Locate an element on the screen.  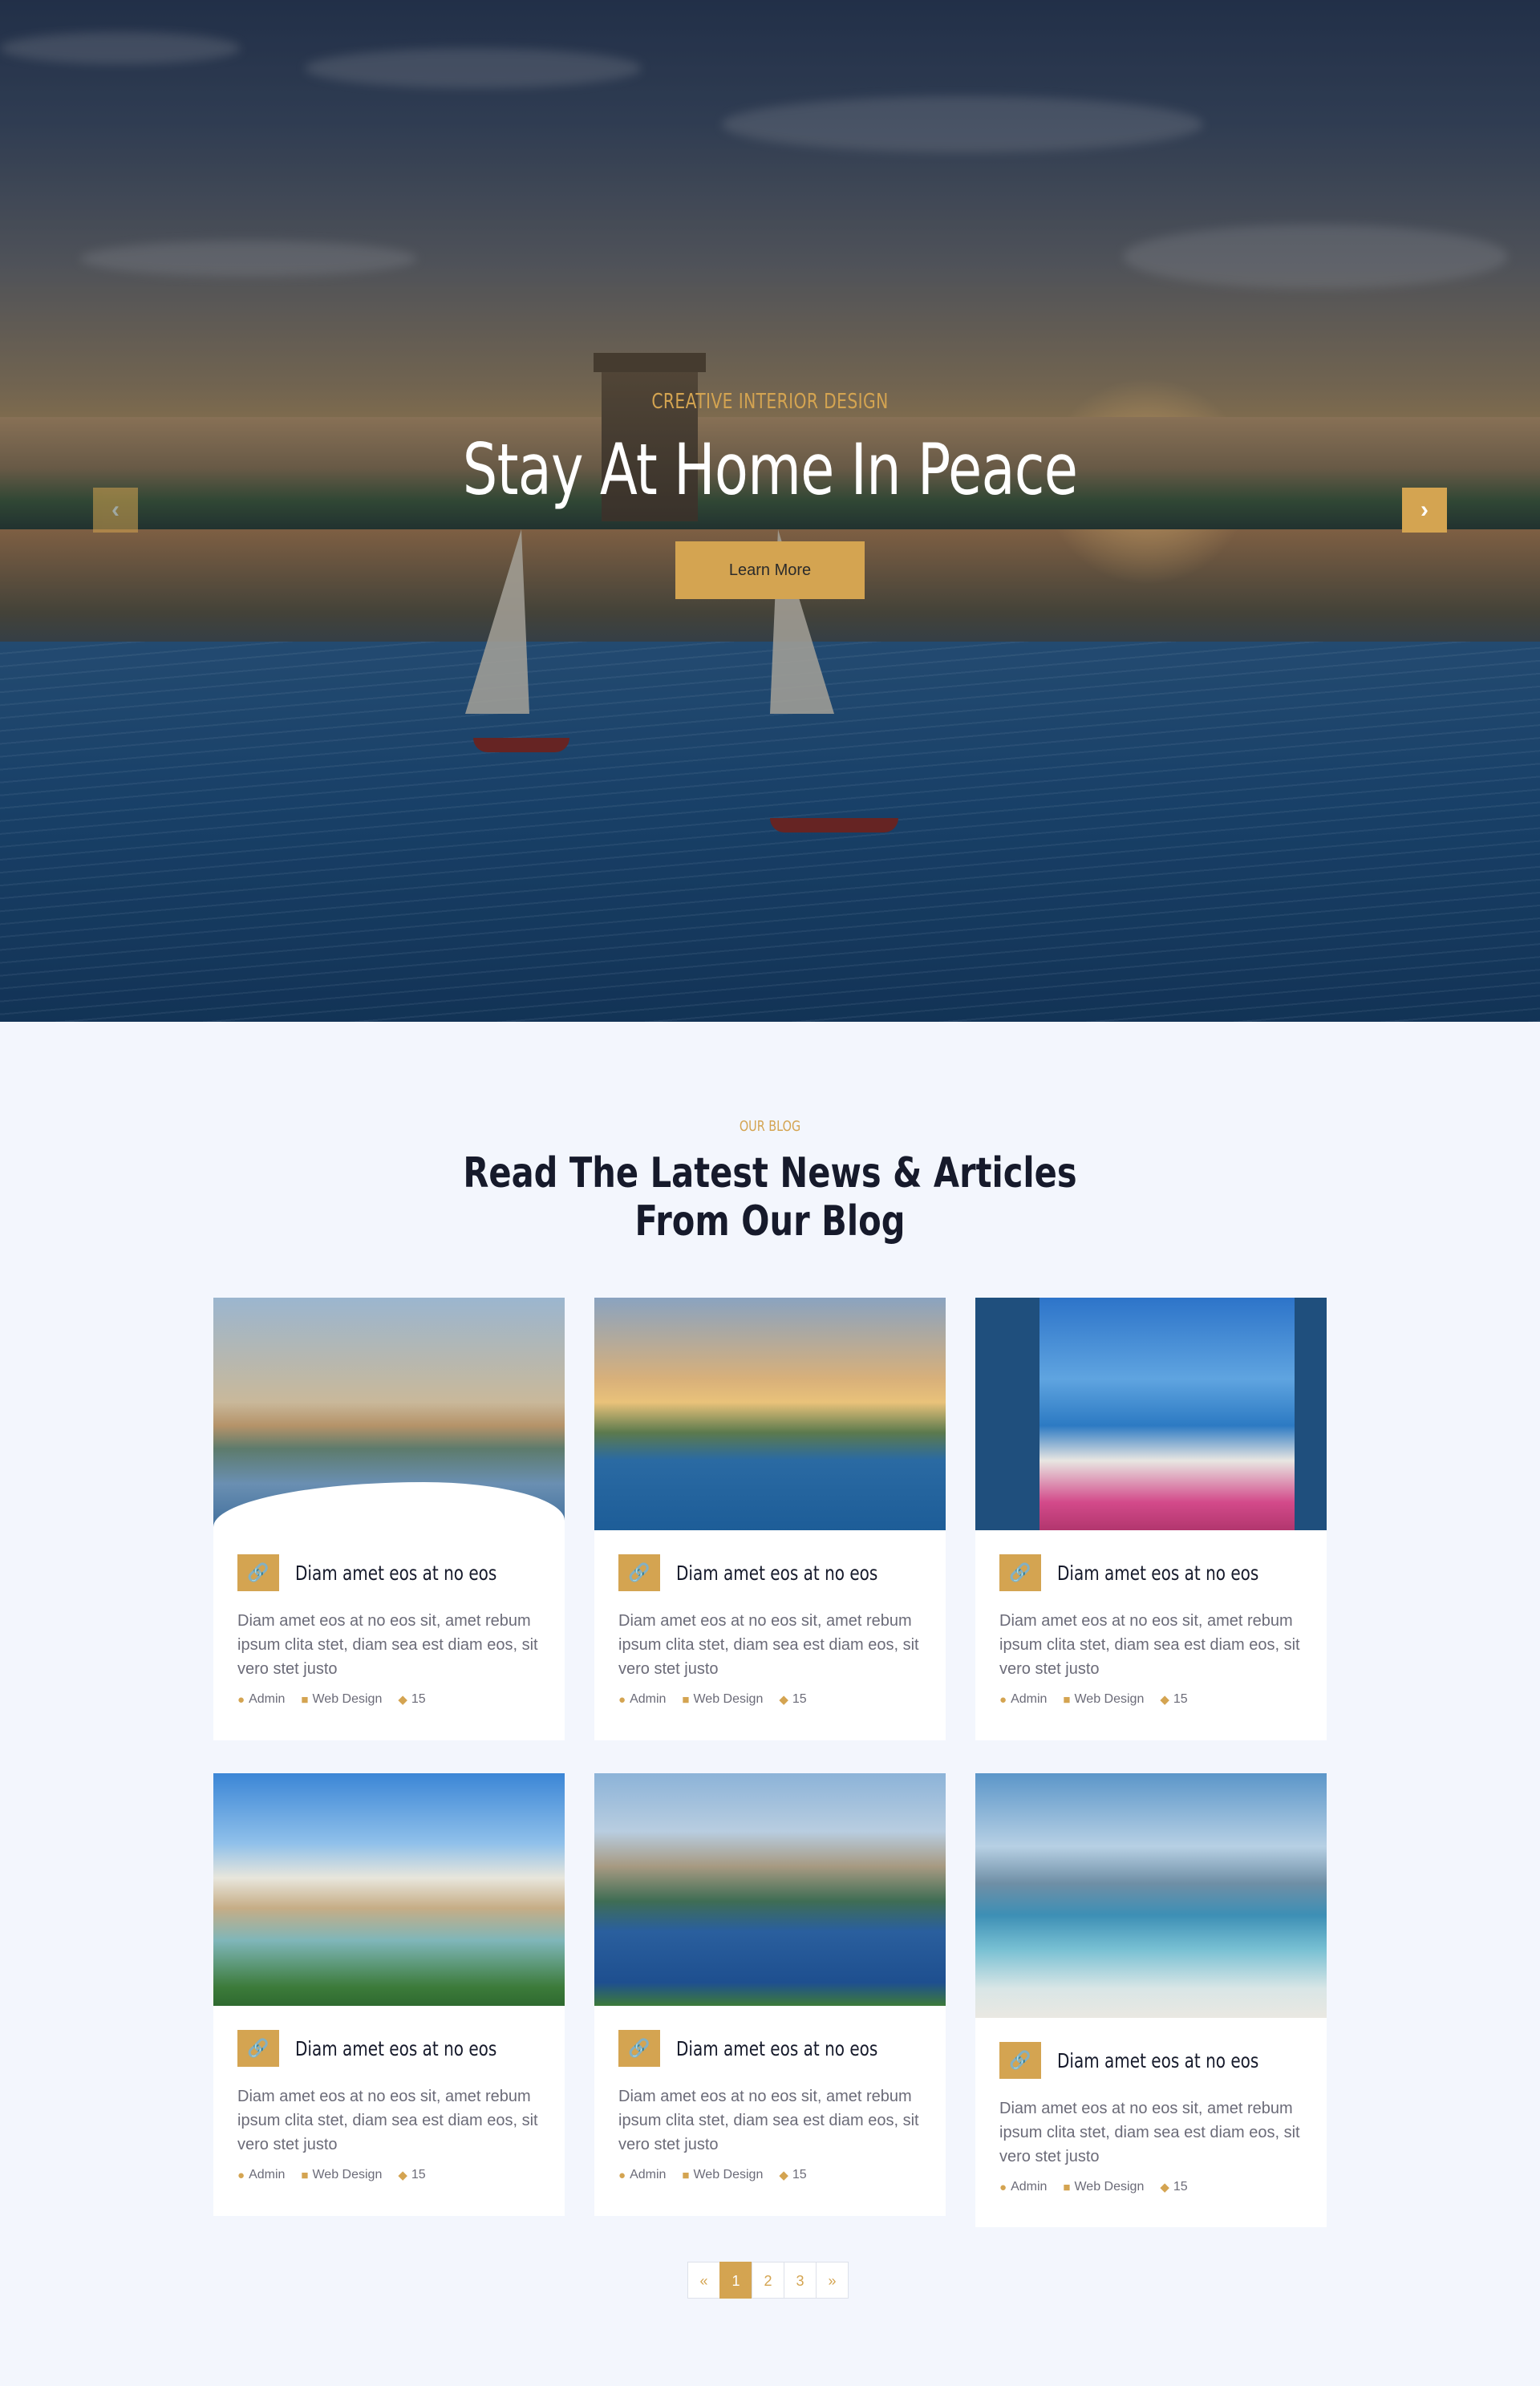
section-title-line: From Our Blog is located at coordinates (770, 1222).